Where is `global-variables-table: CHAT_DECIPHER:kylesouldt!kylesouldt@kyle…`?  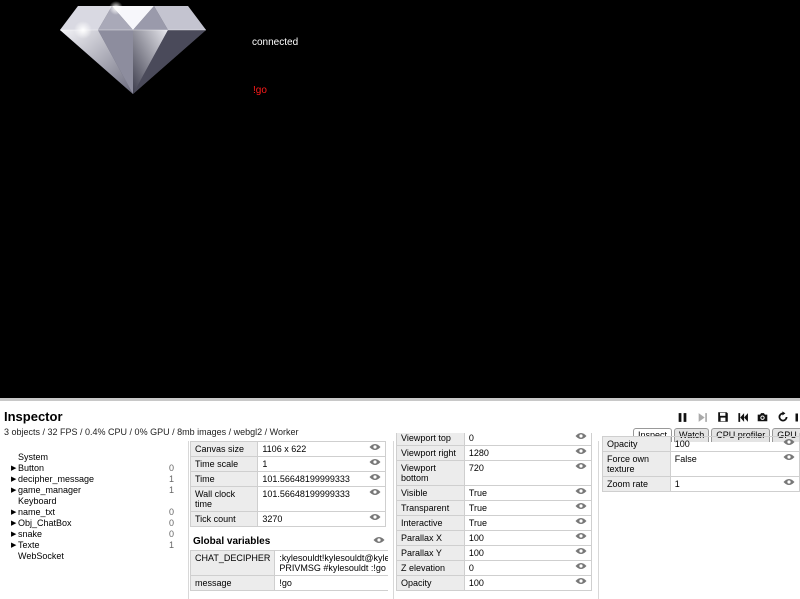 global-variables-table: CHAT_DECIPHER:kylesouldt!kylesouldt@kyle… is located at coordinates (289, 570).